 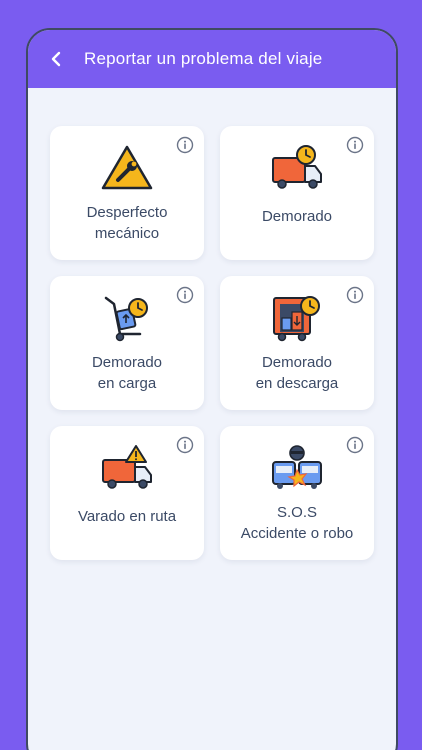 I want to click on page-title: Reportar un problema del viaje, so click(x=203, y=58).